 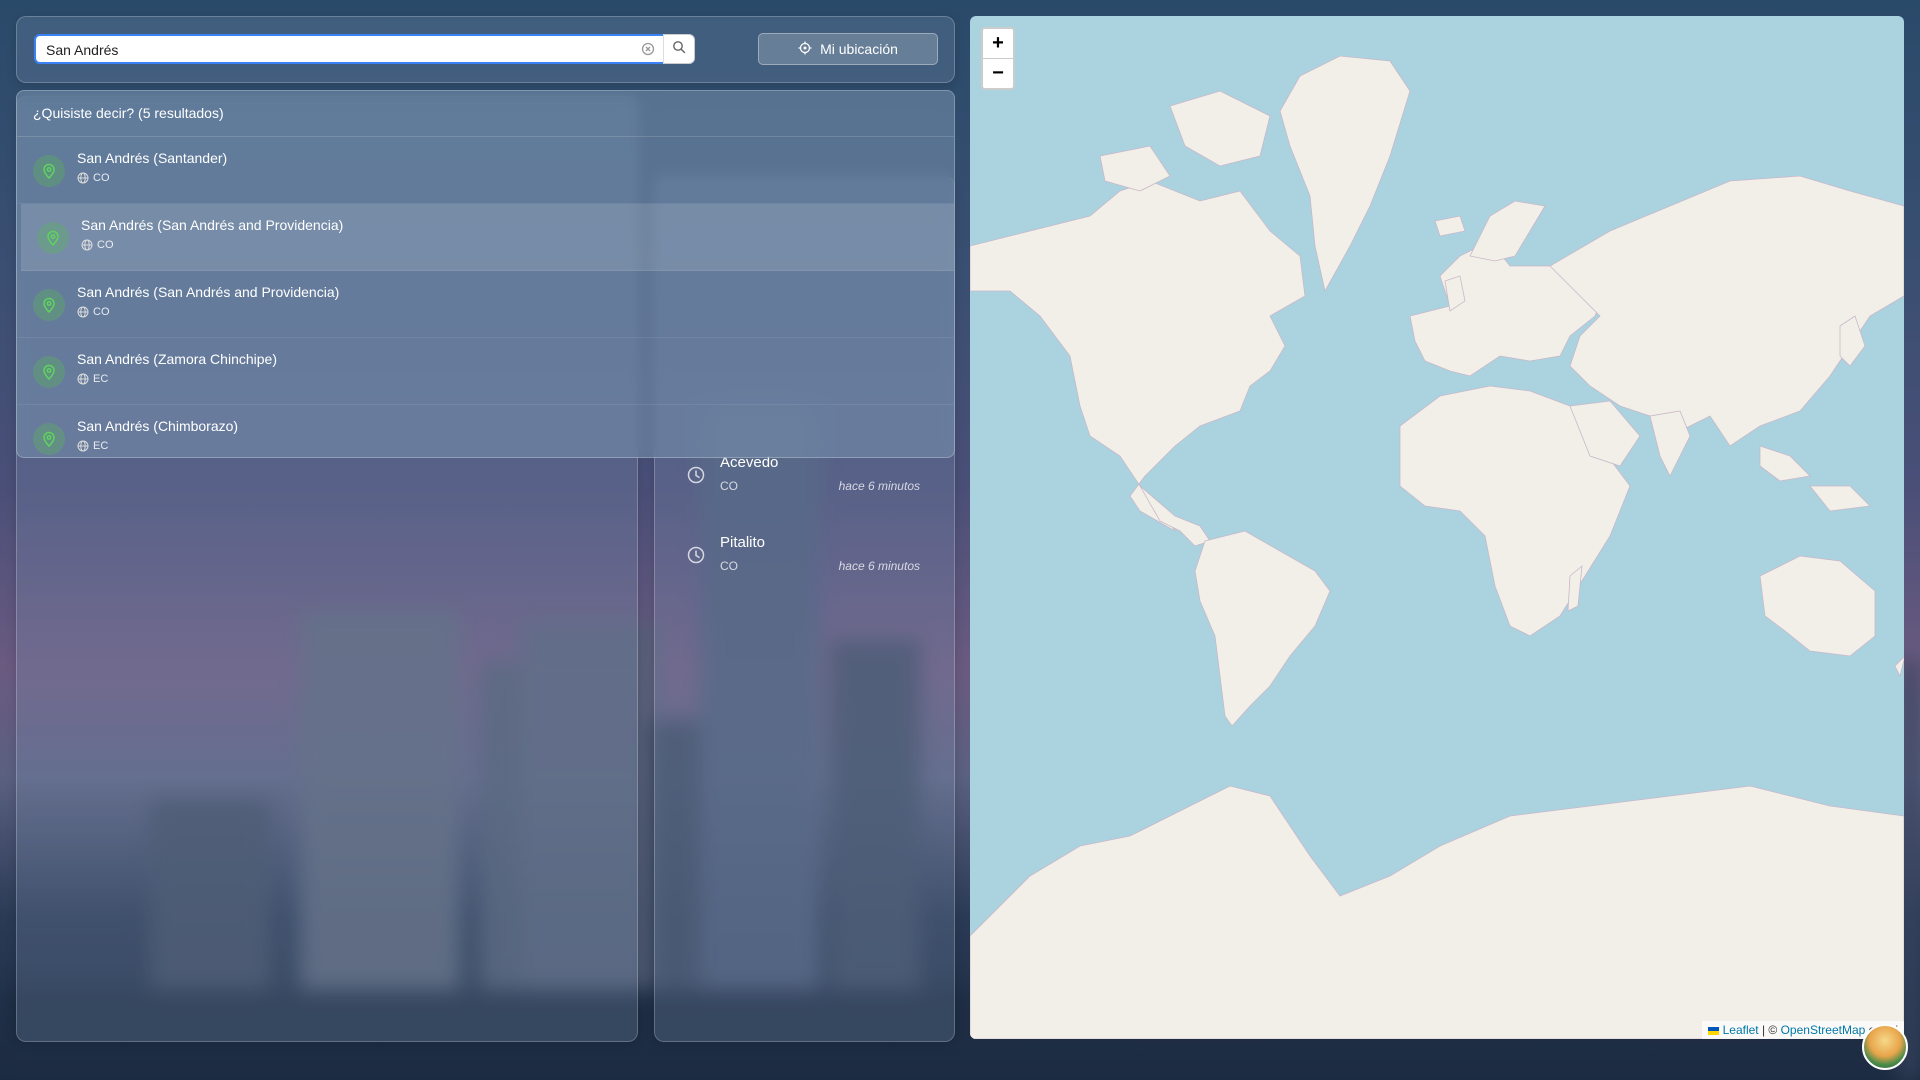 What do you see at coordinates (805, 49) in the screenshot?
I see `crosshair-icon` at bounding box center [805, 49].